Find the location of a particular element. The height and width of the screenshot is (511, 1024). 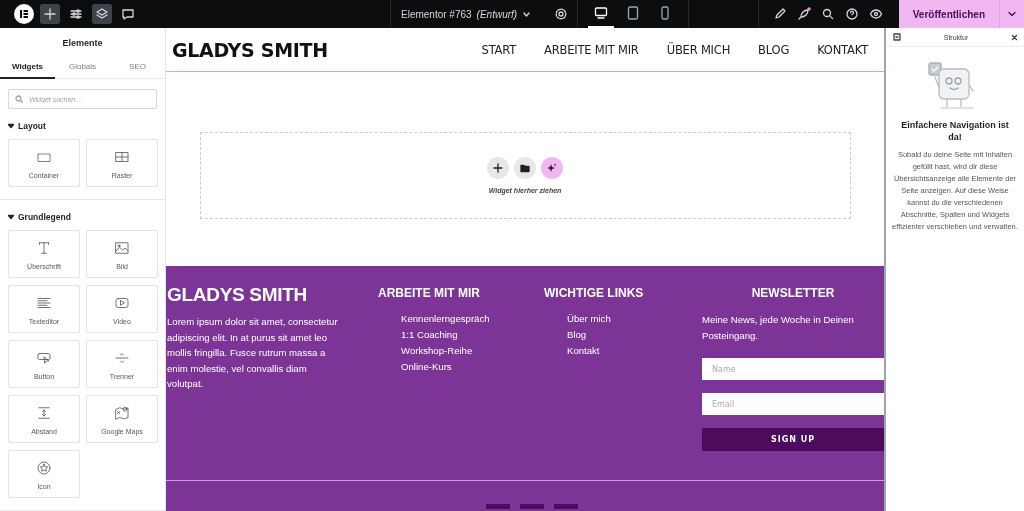

nav-link: BLOG is located at coordinates (774, 49).